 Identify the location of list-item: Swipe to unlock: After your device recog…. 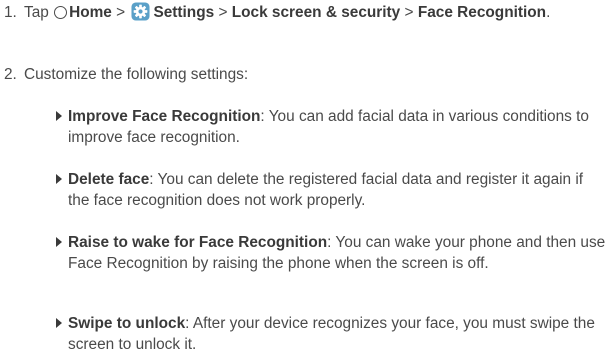
(331, 334).